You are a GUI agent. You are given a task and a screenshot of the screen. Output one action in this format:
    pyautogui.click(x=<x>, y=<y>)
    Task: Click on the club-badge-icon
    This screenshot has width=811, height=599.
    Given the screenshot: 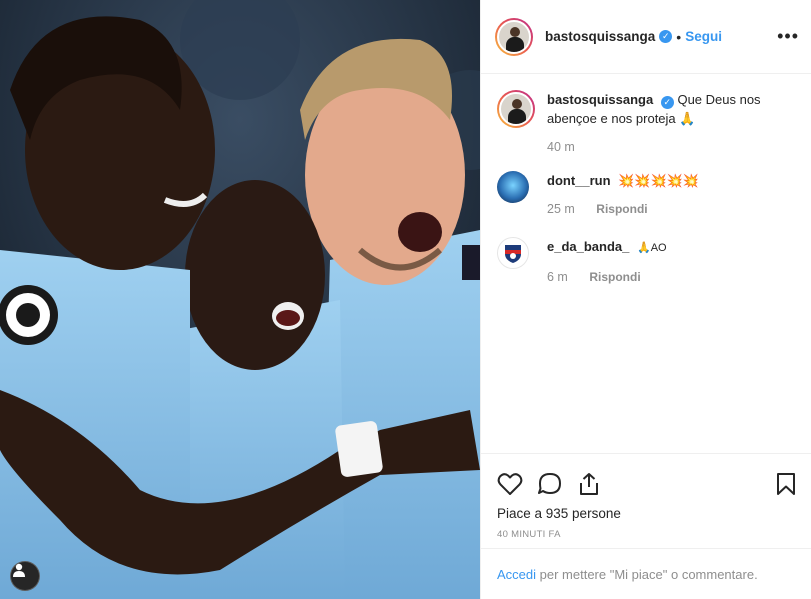 What is the action you would take?
    pyautogui.click(x=513, y=254)
    